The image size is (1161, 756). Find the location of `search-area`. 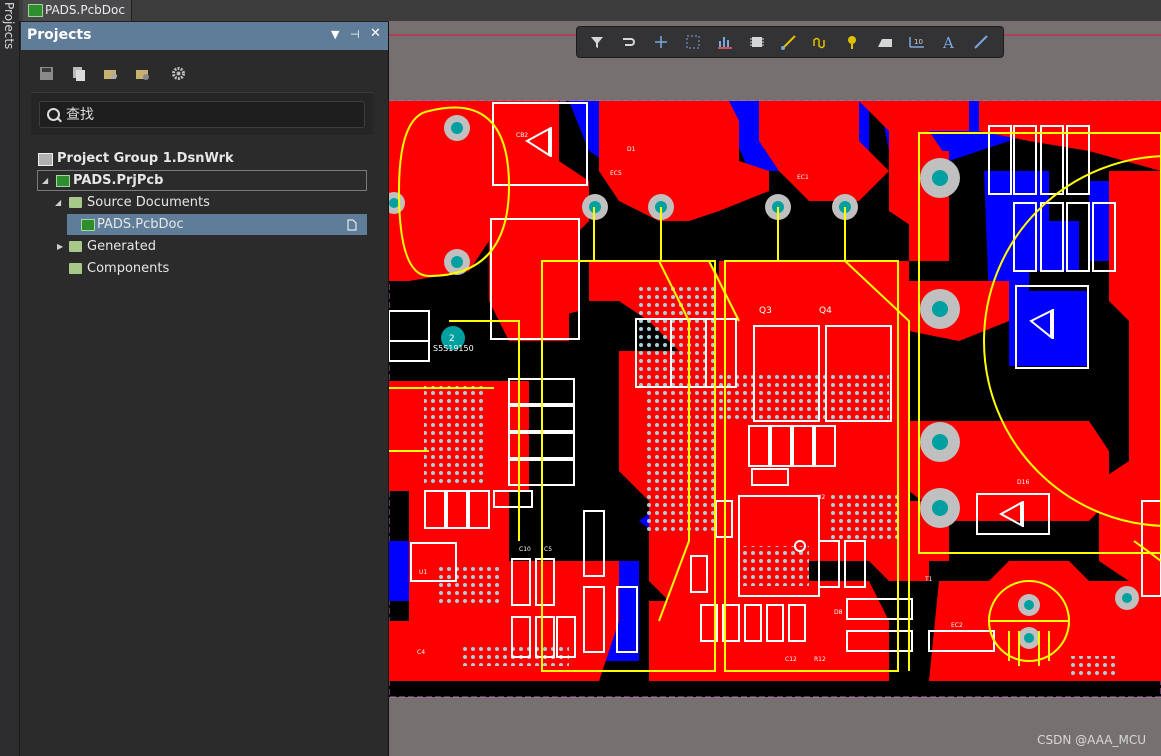

search-area is located at coordinates (202, 113).